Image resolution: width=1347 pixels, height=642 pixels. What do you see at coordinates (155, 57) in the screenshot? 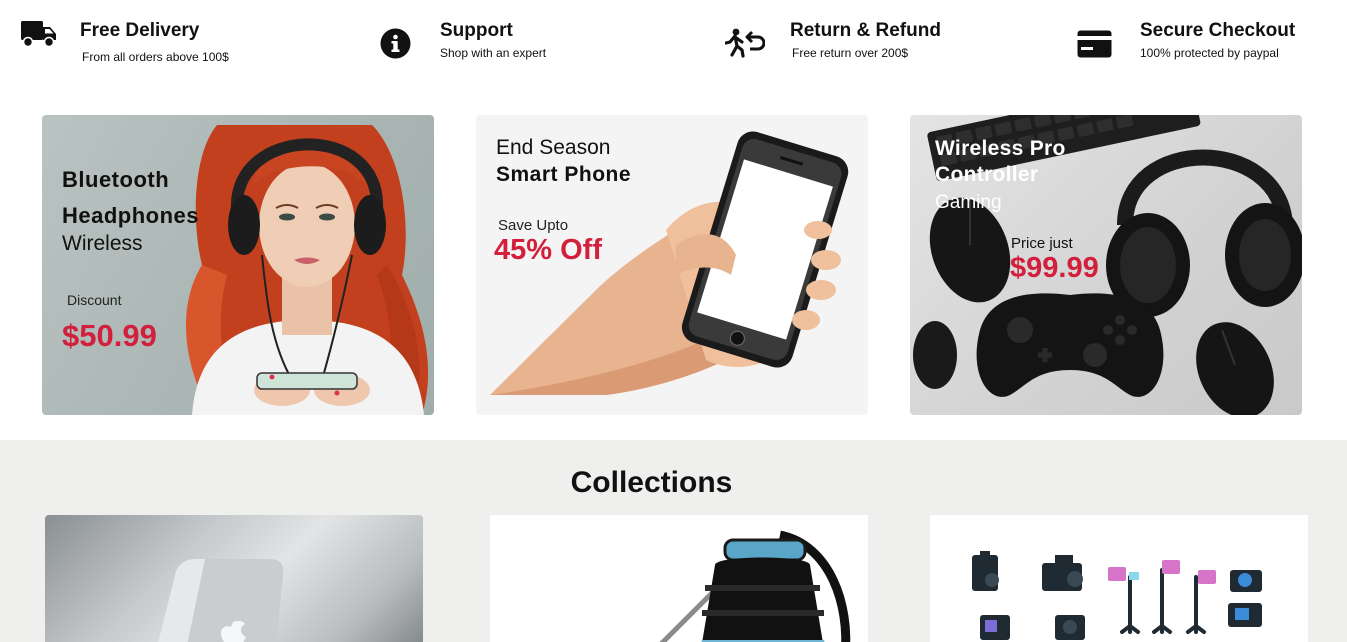
I see `feature-subtitle: From all orders above 100$` at bounding box center [155, 57].